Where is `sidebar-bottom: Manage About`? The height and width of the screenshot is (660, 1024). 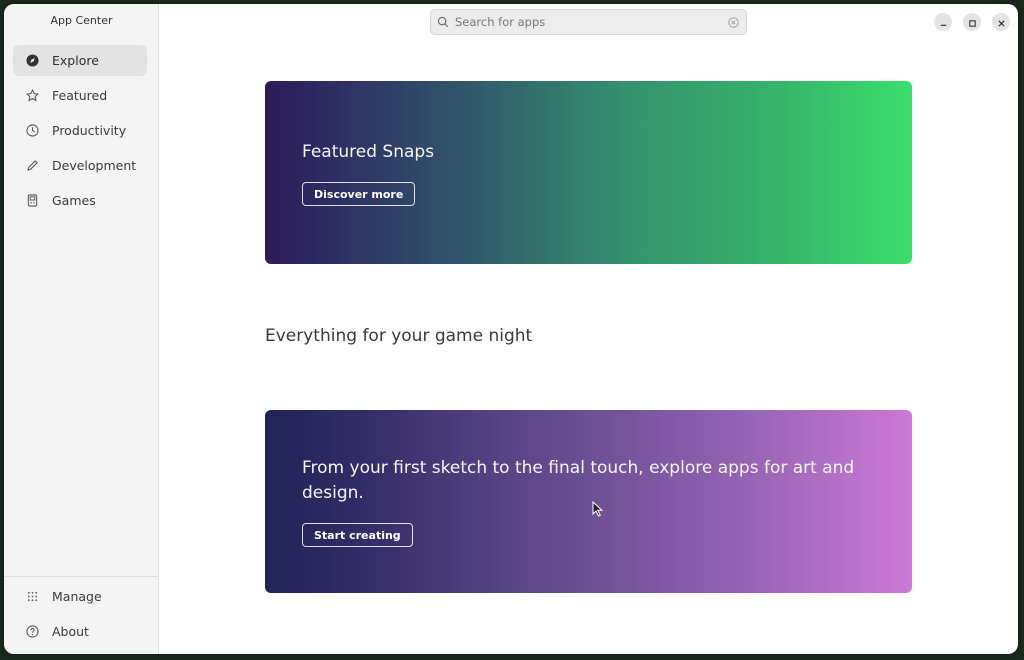 sidebar-bottom: Manage About is located at coordinates (81, 615).